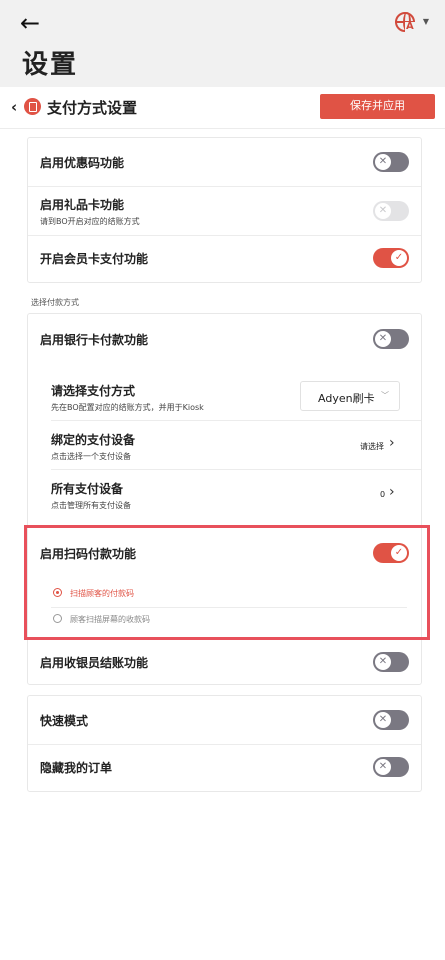 This screenshot has width=445, height=960. Describe the element at coordinates (94, 340) in the screenshot. I see `row-title: 启用银行卡付款功能` at that location.